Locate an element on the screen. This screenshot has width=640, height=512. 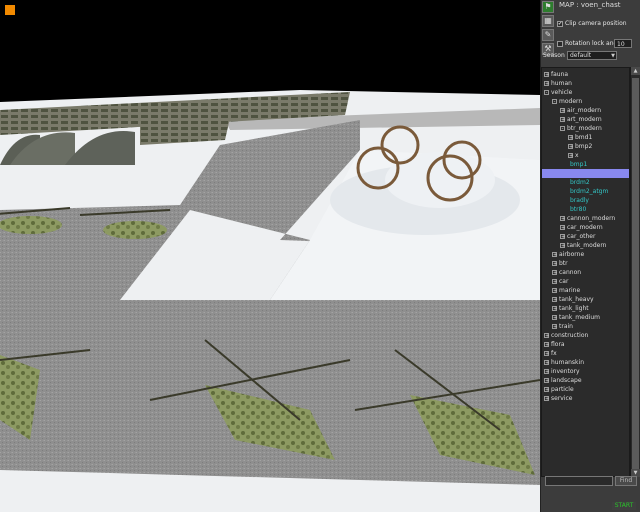
tree-item: + tank_light is located at coordinates (585, 308).